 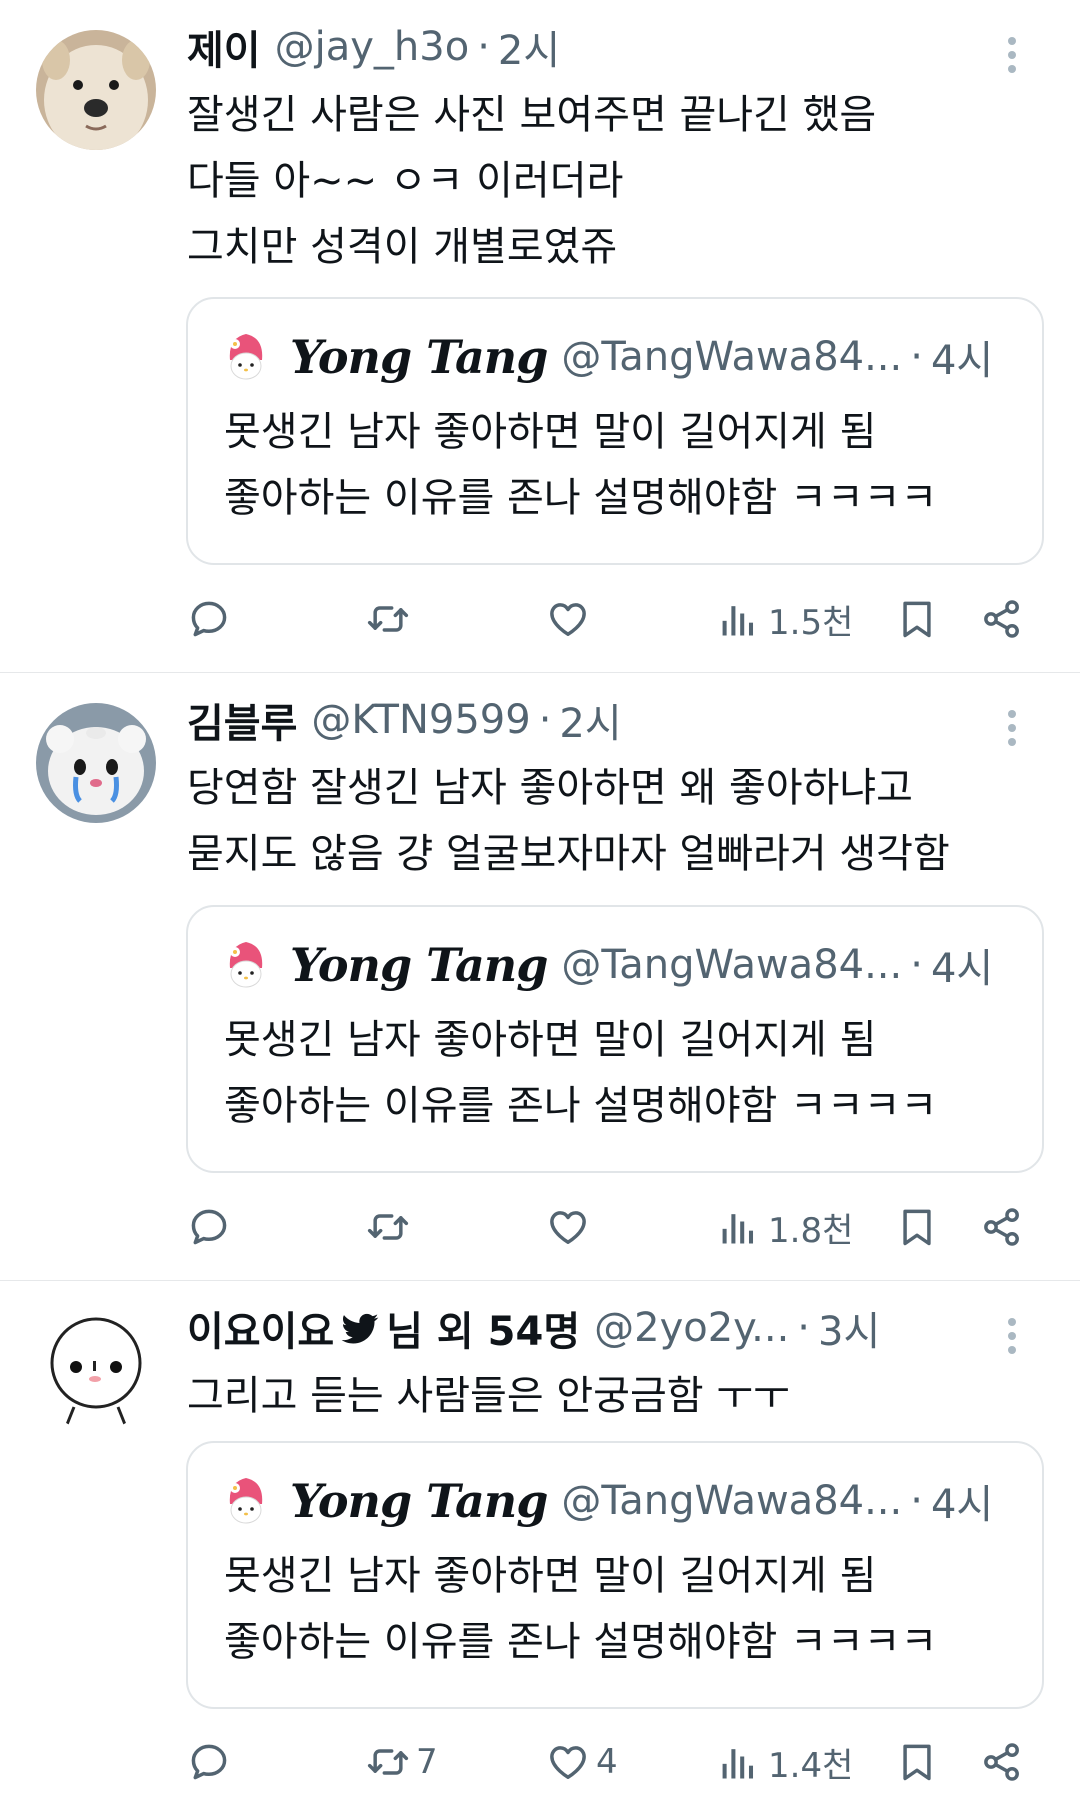 I want to click on views-count: 1.4천, so click(x=811, y=1765).